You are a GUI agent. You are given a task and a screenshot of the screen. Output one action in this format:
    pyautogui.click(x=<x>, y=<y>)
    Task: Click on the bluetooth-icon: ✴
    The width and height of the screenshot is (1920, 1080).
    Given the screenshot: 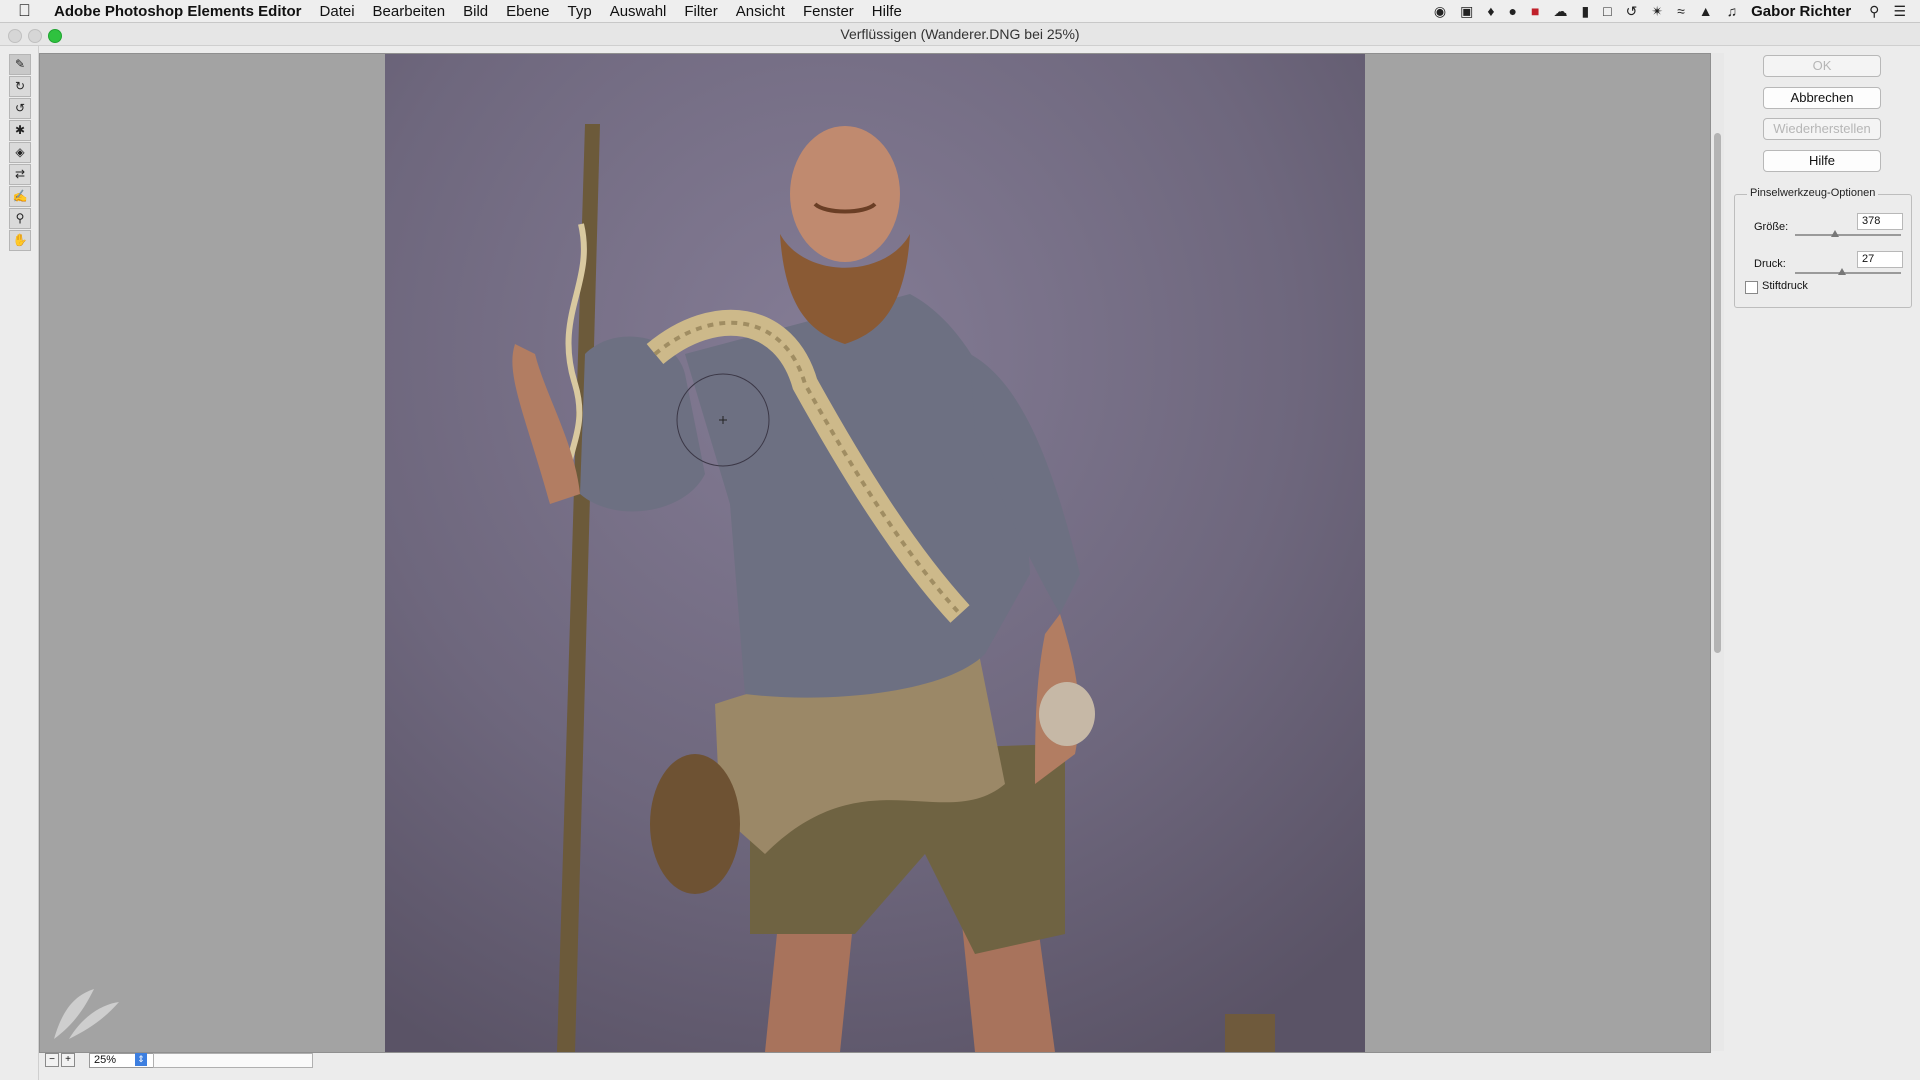 What is the action you would take?
    pyautogui.click(x=1657, y=11)
    